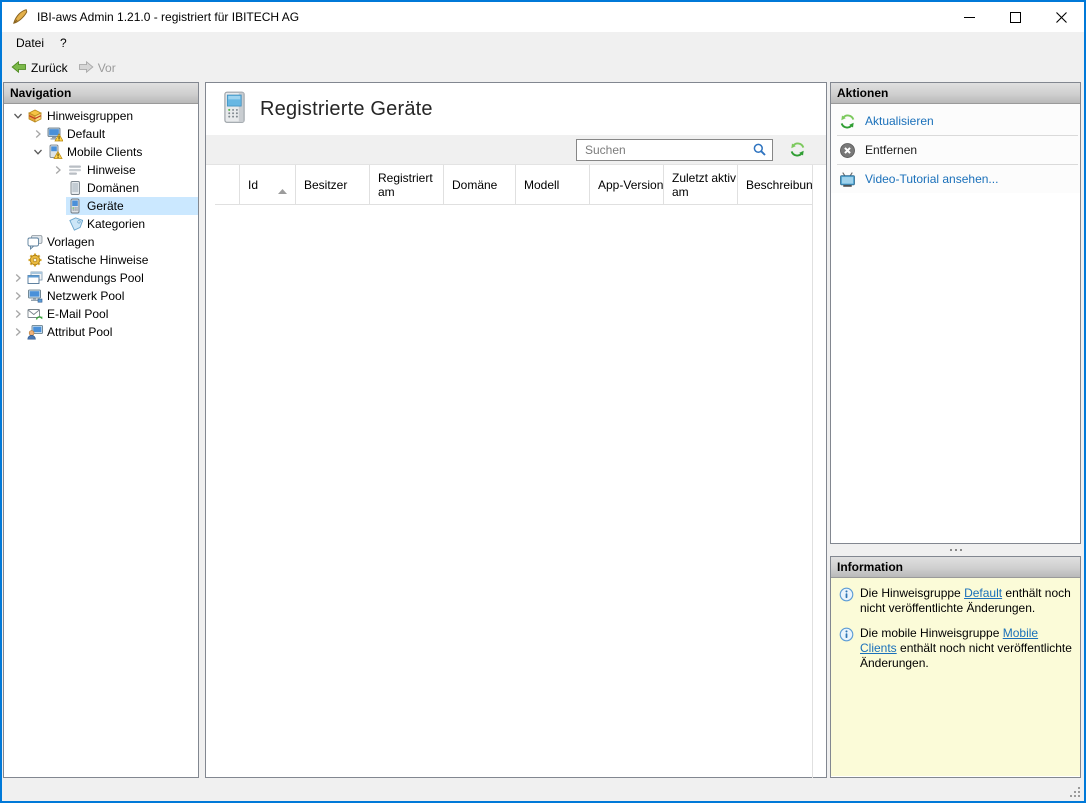 Image resolution: width=1086 pixels, height=803 pixels. I want to click on search-icon, so click(760, 150).